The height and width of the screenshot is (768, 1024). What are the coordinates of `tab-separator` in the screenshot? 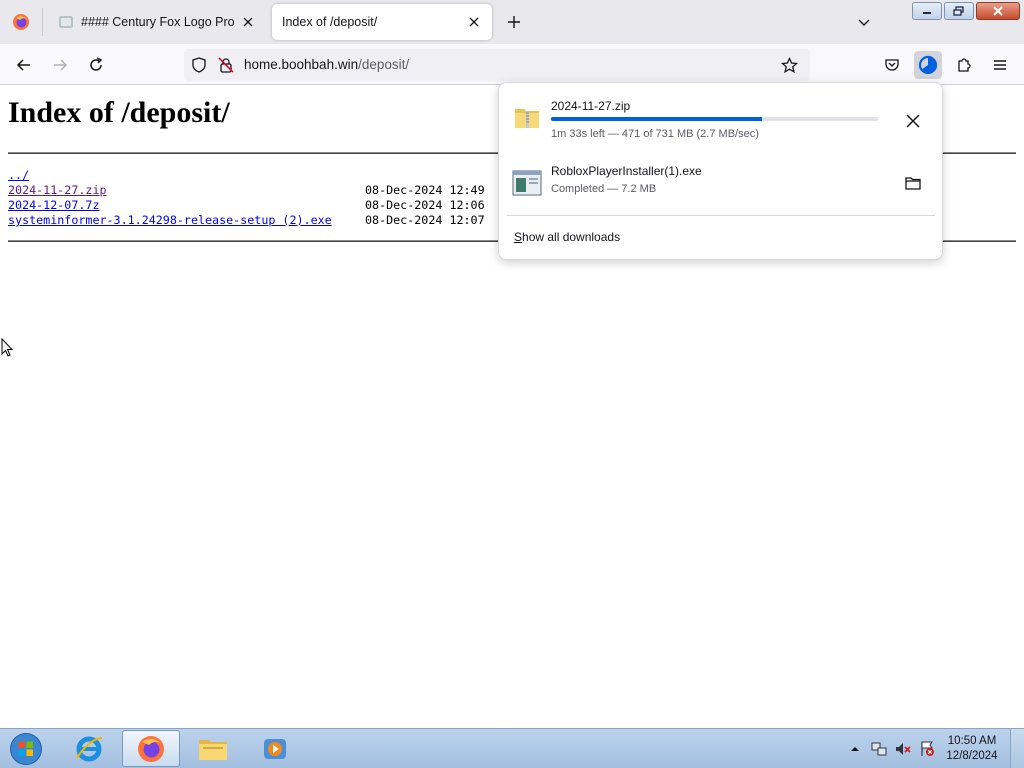 It's located at (42, 22).